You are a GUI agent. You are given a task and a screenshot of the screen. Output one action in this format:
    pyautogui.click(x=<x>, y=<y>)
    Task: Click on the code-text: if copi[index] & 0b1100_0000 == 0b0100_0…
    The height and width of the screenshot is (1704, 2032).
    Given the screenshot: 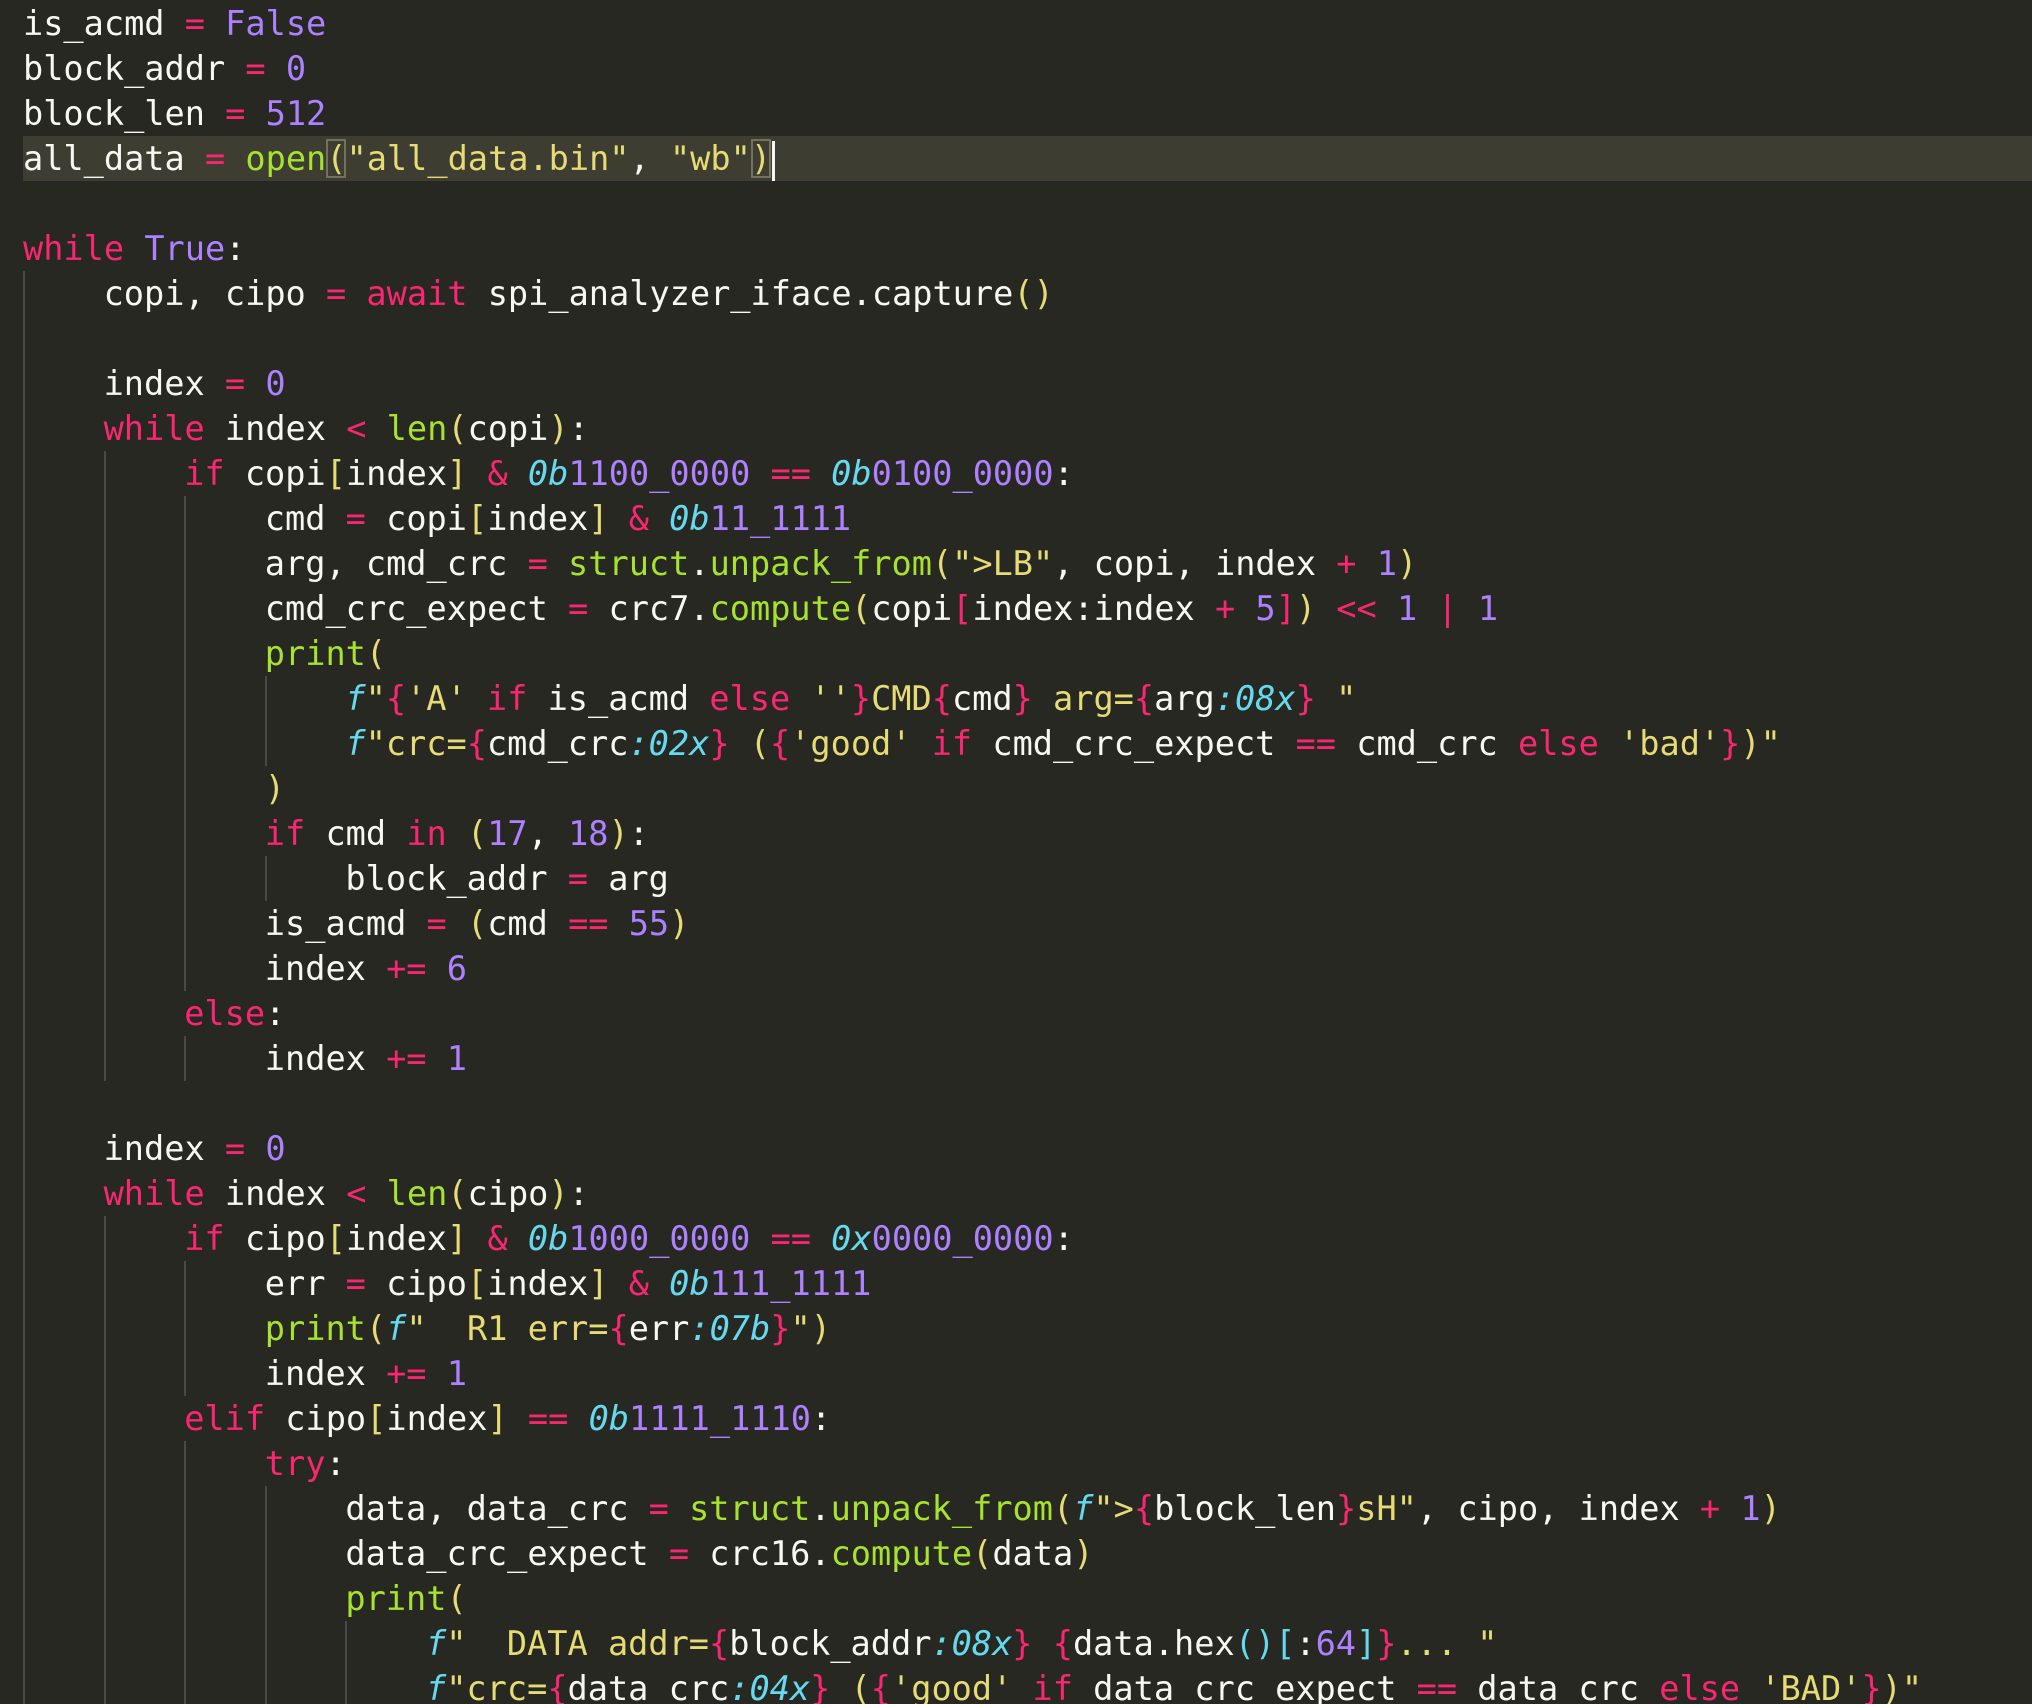 What is the action you would take?
    pyautogui.click(x=629, y=473)
    